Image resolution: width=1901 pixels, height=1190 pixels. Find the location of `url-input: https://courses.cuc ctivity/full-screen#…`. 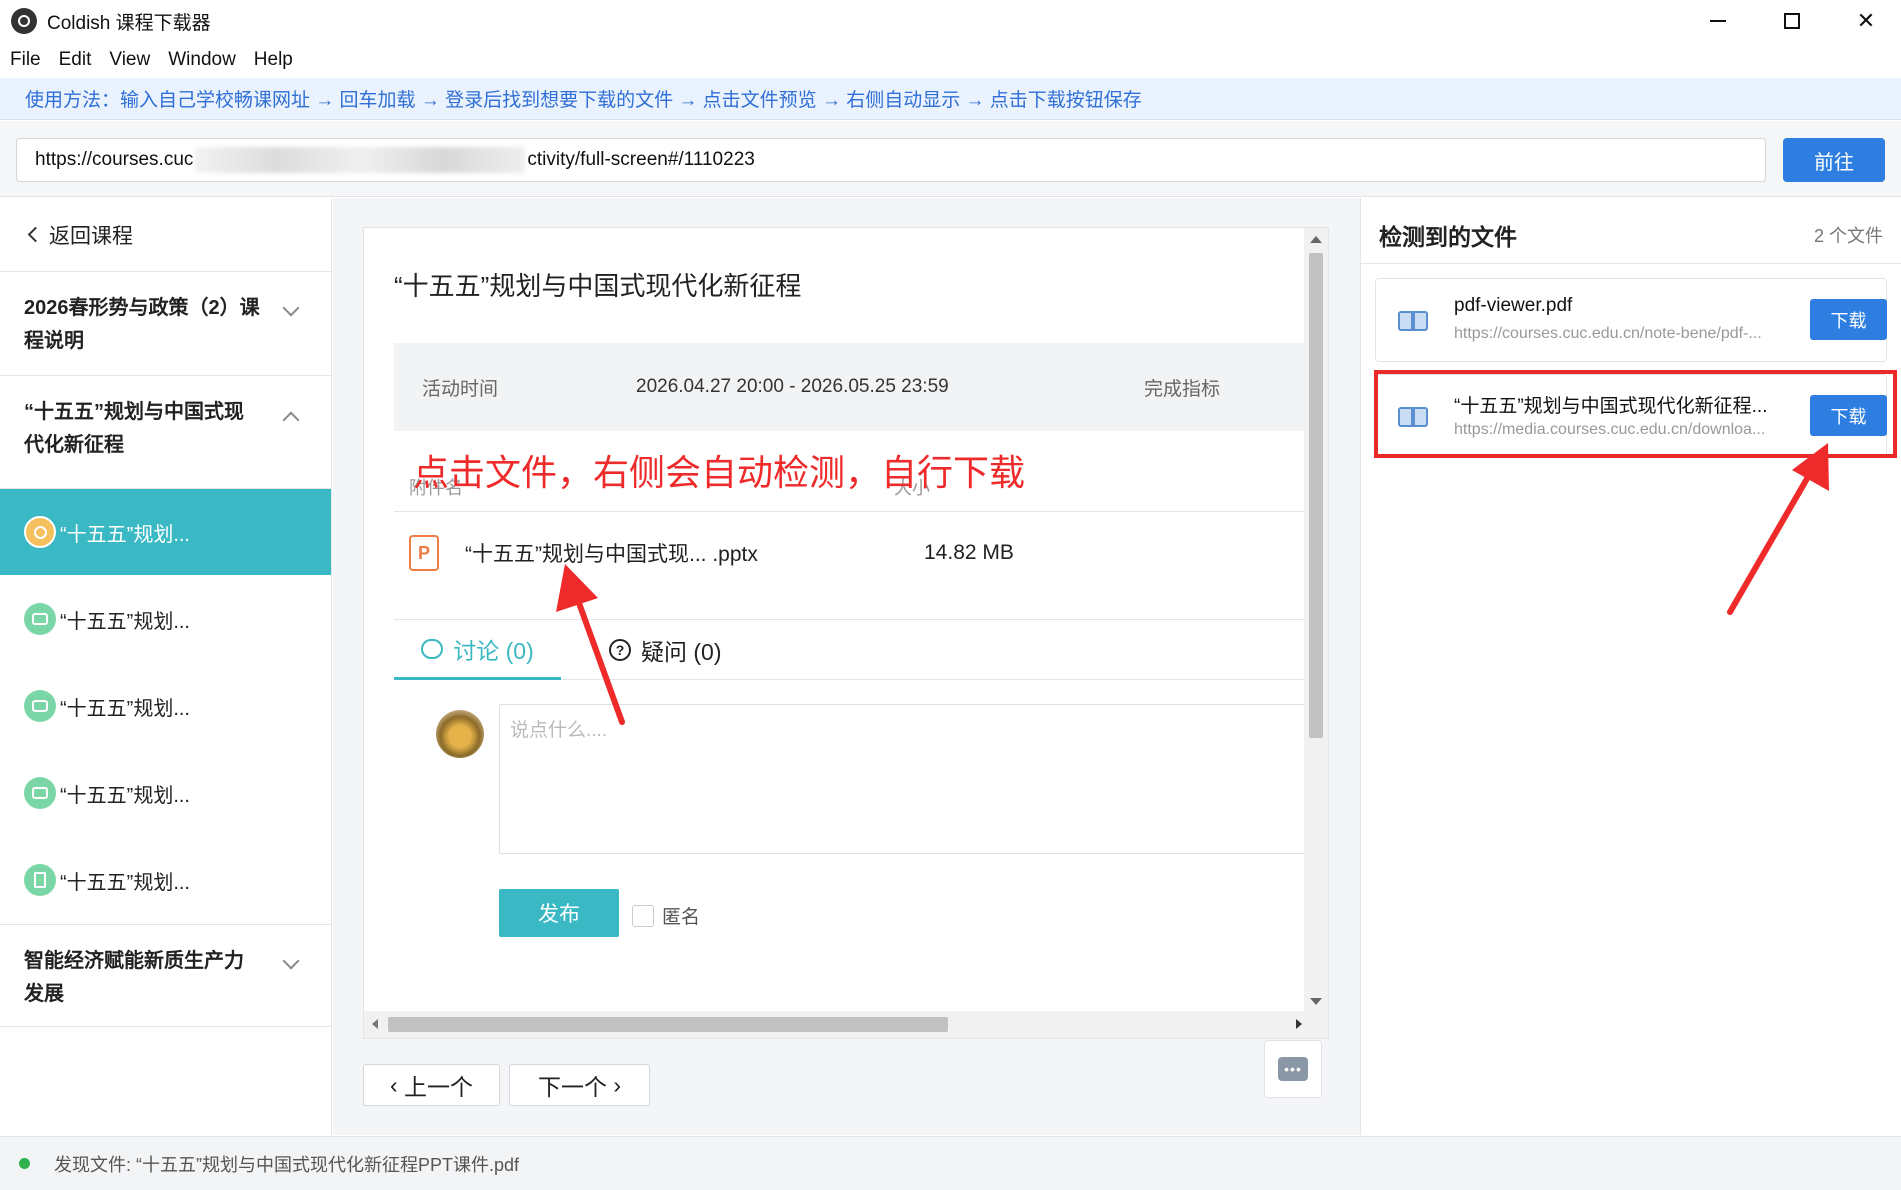

url-input: https://courses.cuc ctivity/full-screen#… is located at coordinates (891, 160).